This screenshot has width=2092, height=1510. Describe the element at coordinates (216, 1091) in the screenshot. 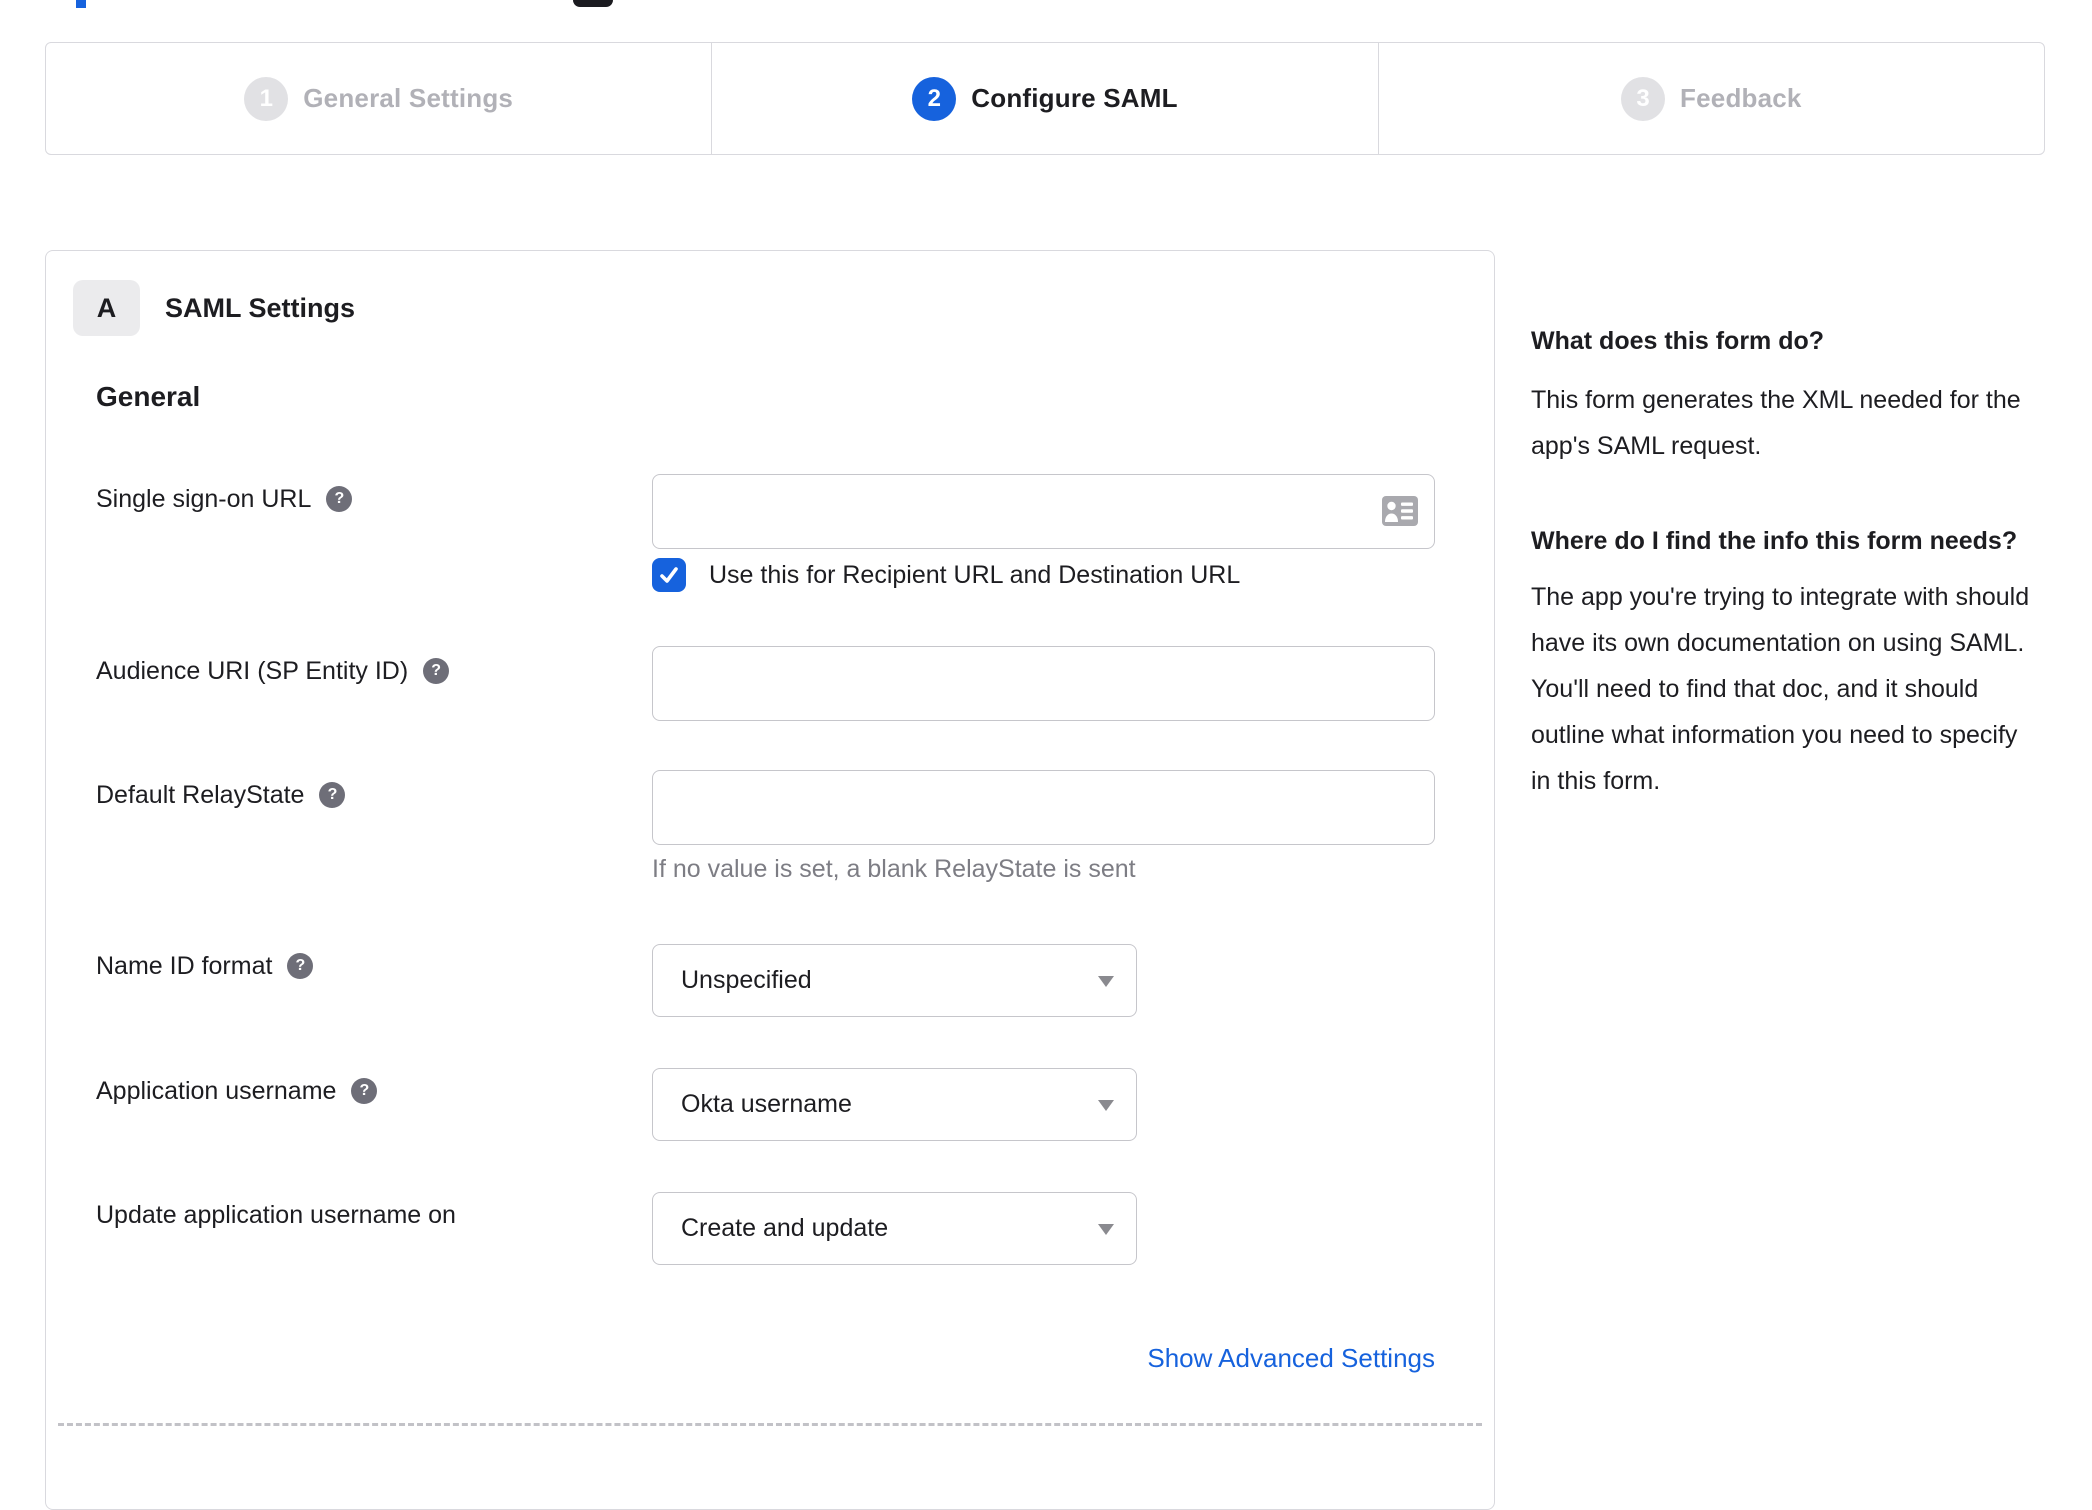

I see `application-username-label-text: Application username` at that location.